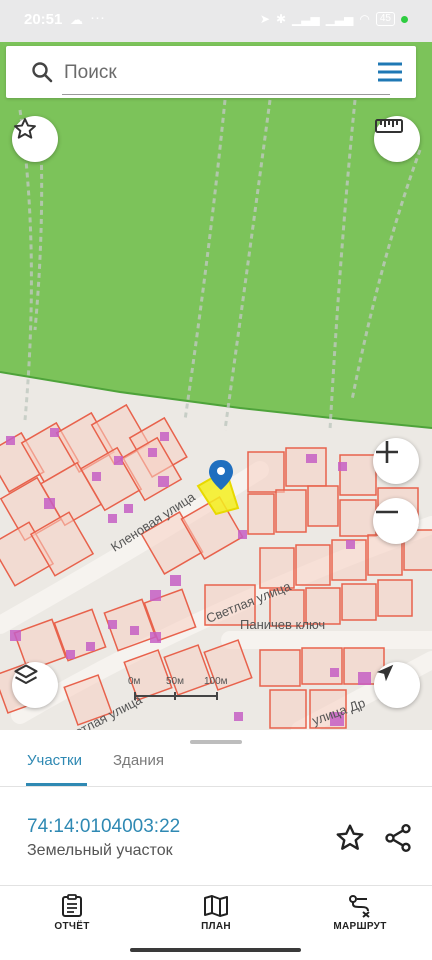 The height and width of the screenshot is (960, 432). Describe the element at coordinates (72, 905) in the screenshot. I see `report-icon` at that location.